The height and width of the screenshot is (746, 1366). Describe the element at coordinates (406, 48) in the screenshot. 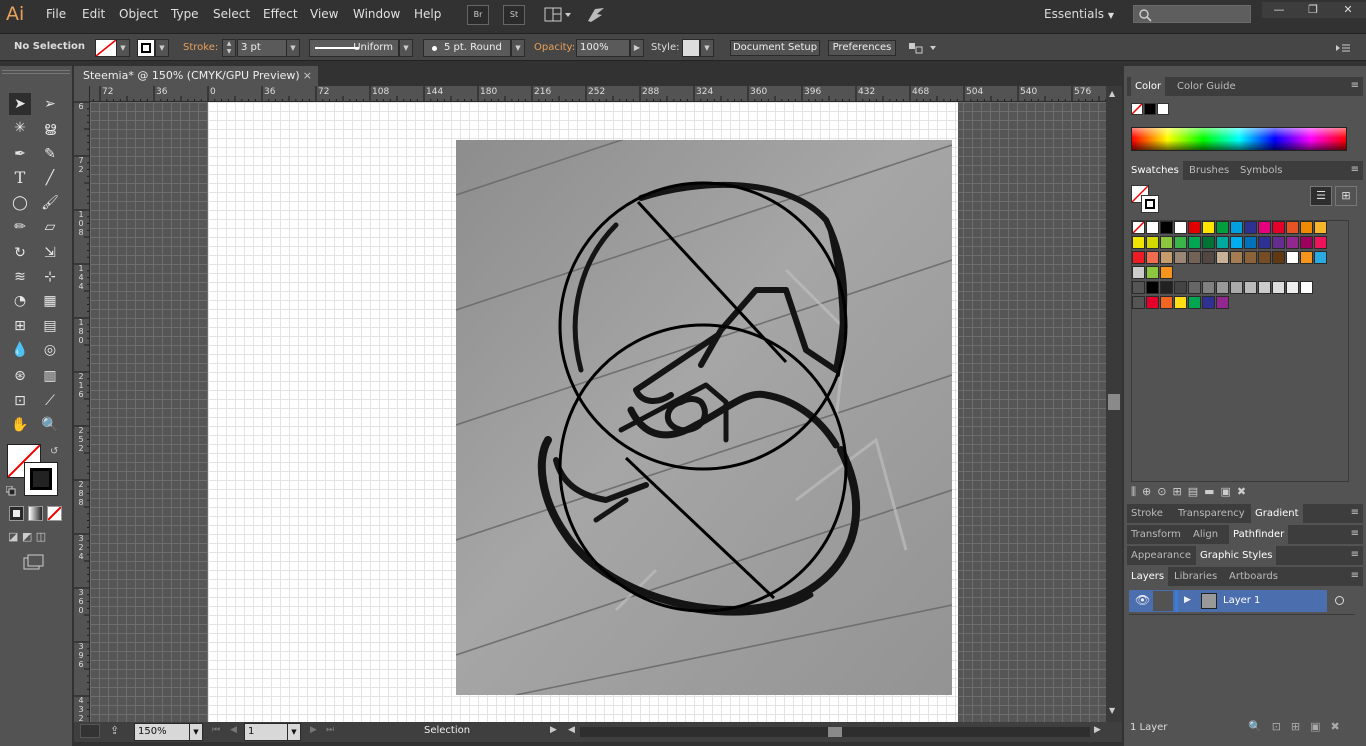

I see `profile-dropdown: ▼` at that location.